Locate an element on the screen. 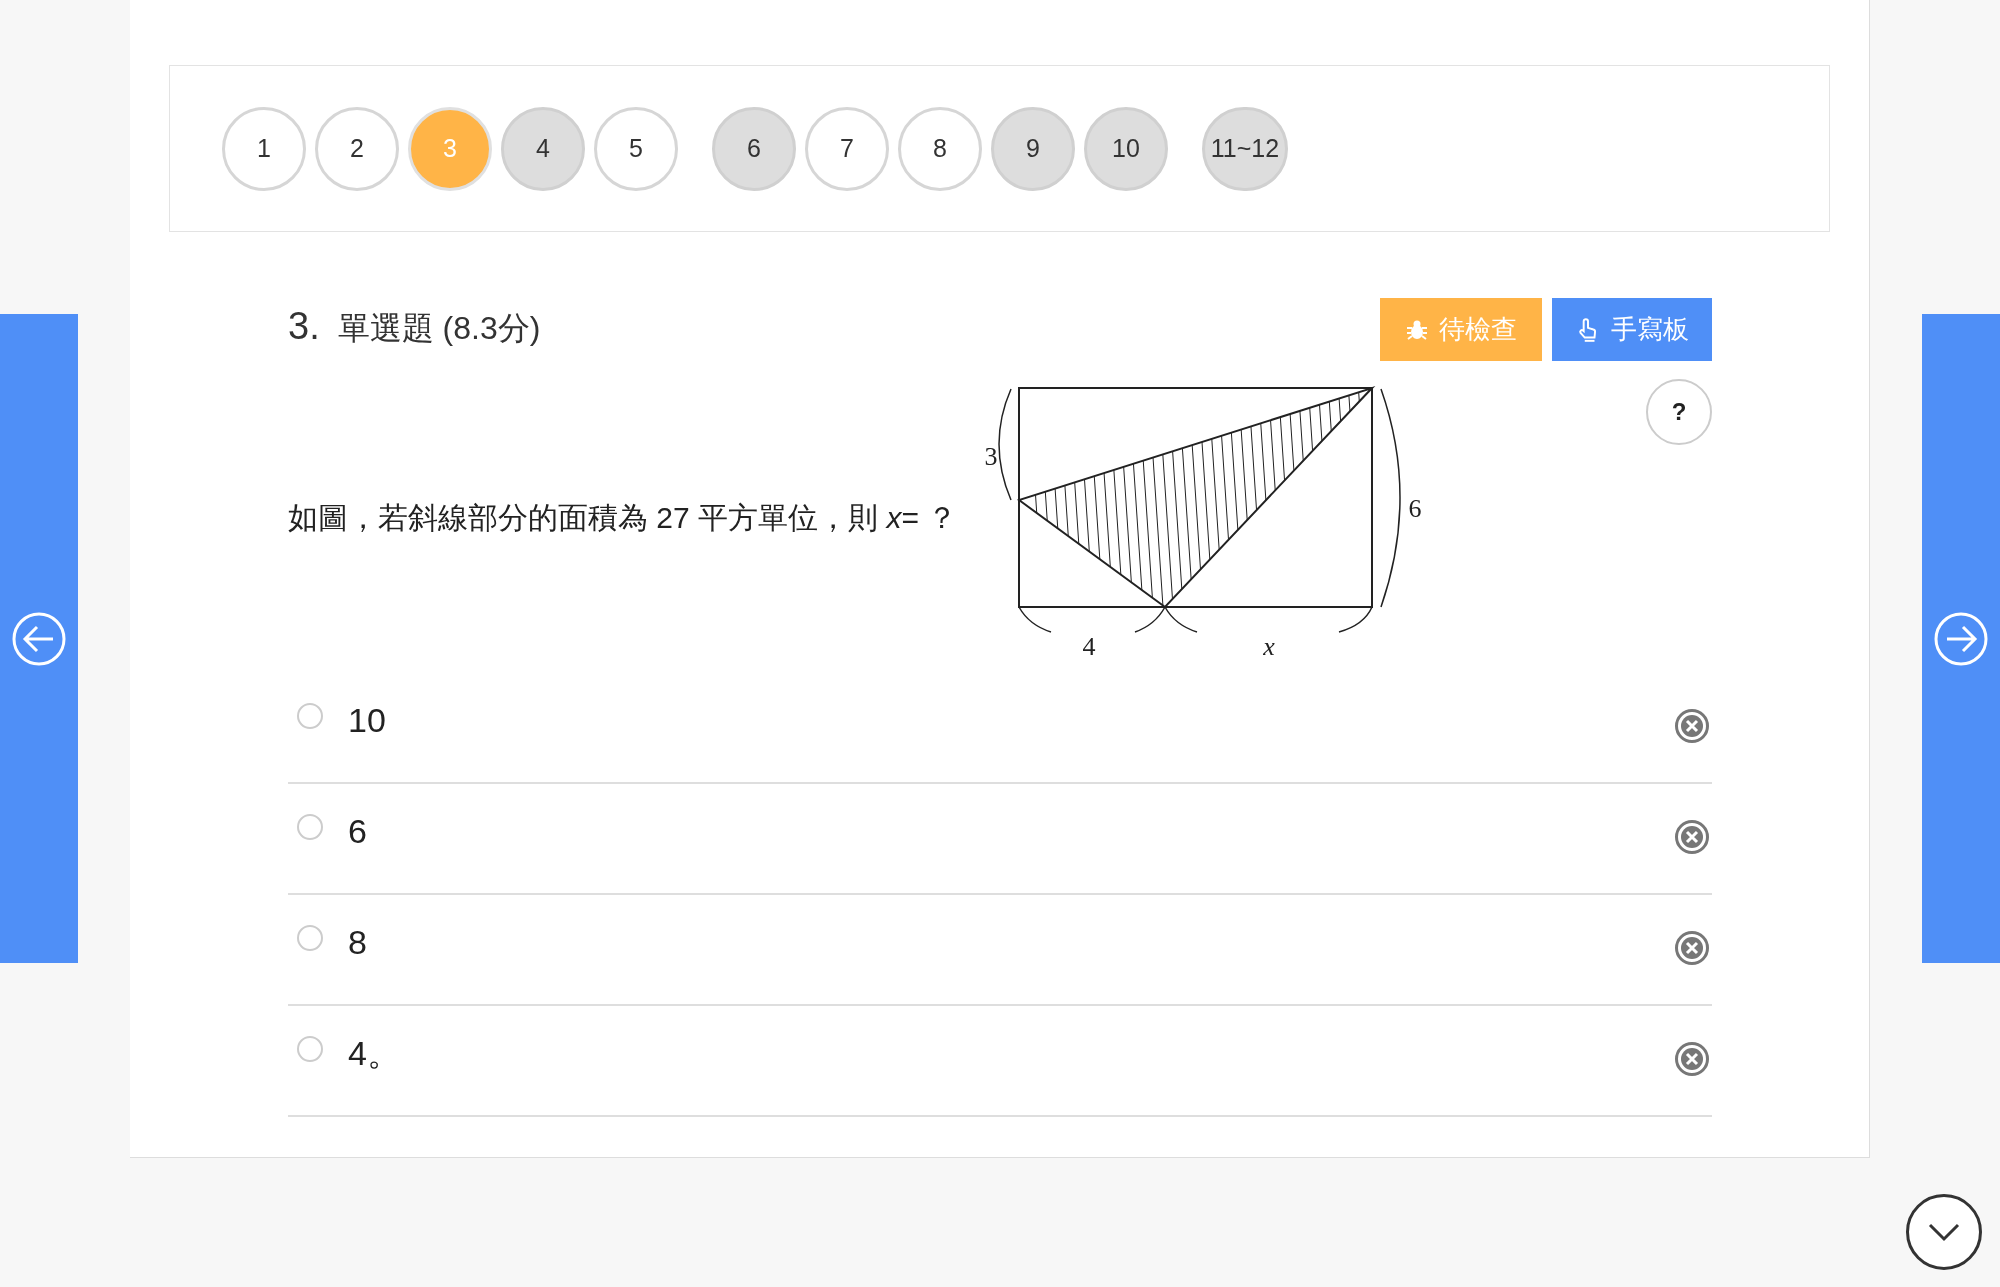 This screenshot has height=1287, width=2000. question-text: 如圖，若斜線部分的面積為 27 平方單位，則 x= ？ is located at coordinates (623, 517).